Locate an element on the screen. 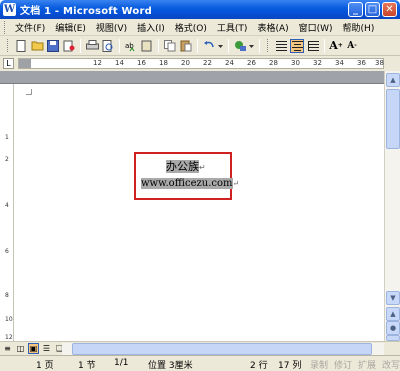 This screenshot has height=371, width=400. vruler-number: 2 is located at coordinates (7, 159).